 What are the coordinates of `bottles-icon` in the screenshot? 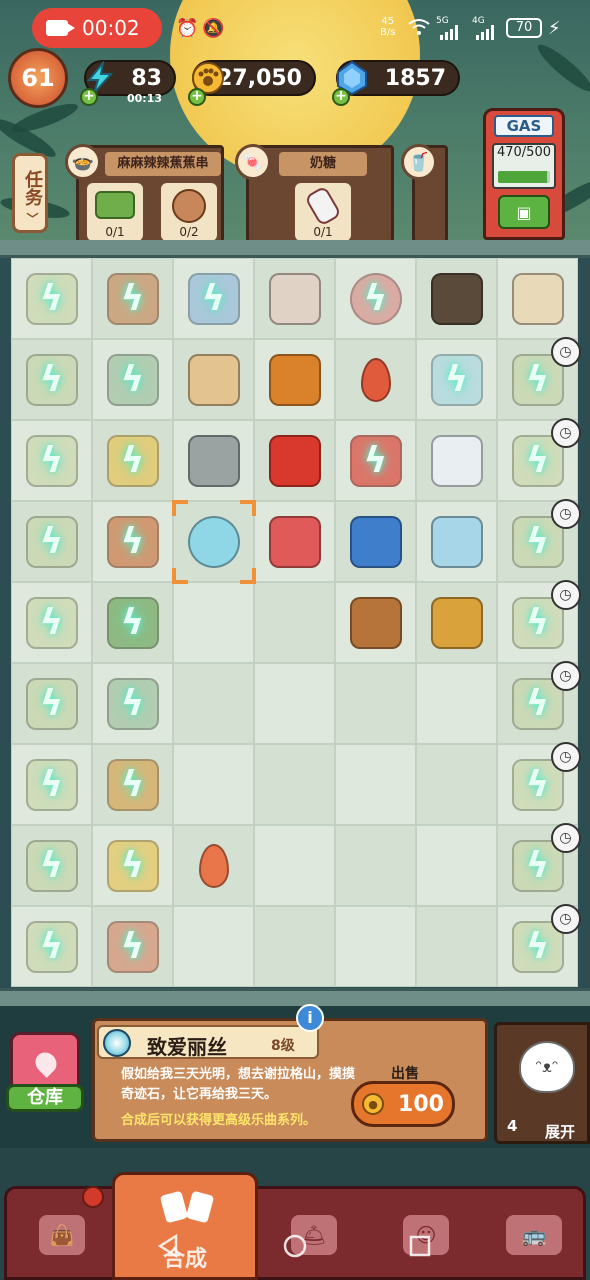 It's located at (456, 460).